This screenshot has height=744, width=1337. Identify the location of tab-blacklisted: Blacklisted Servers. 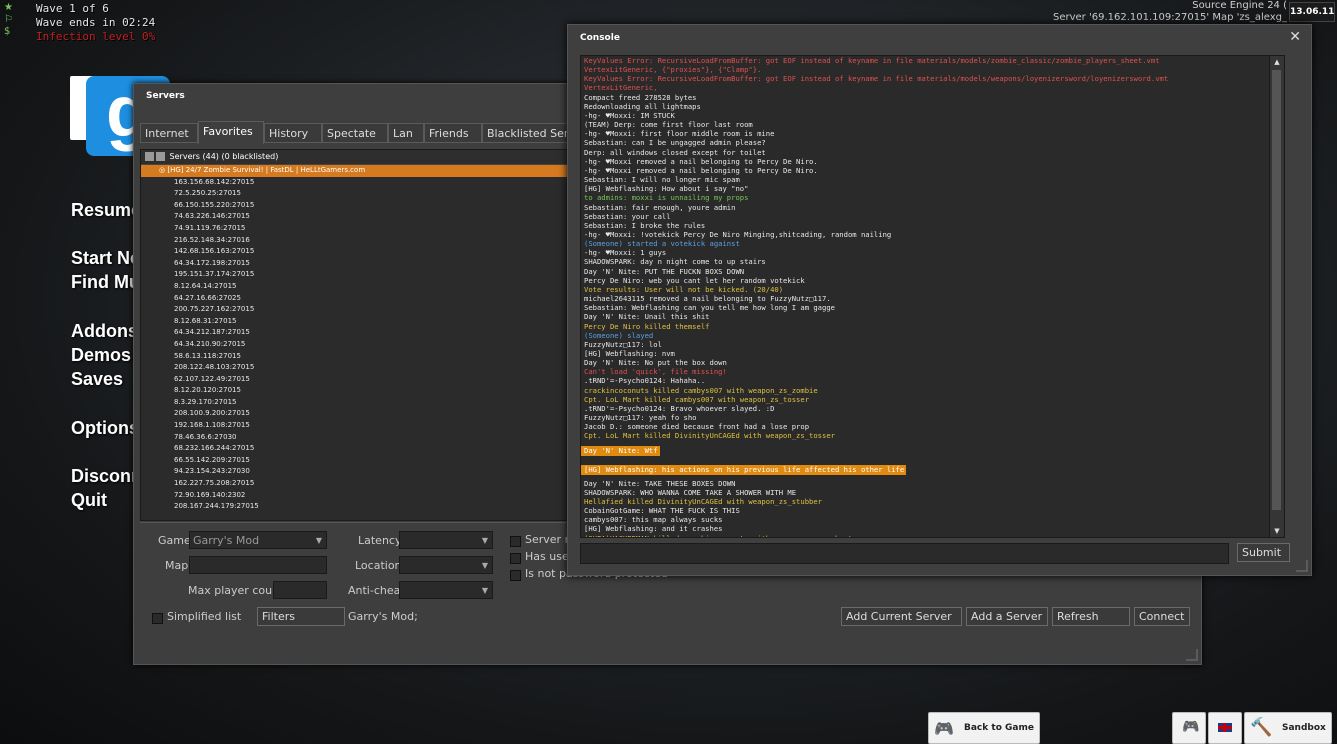
(525, 133).